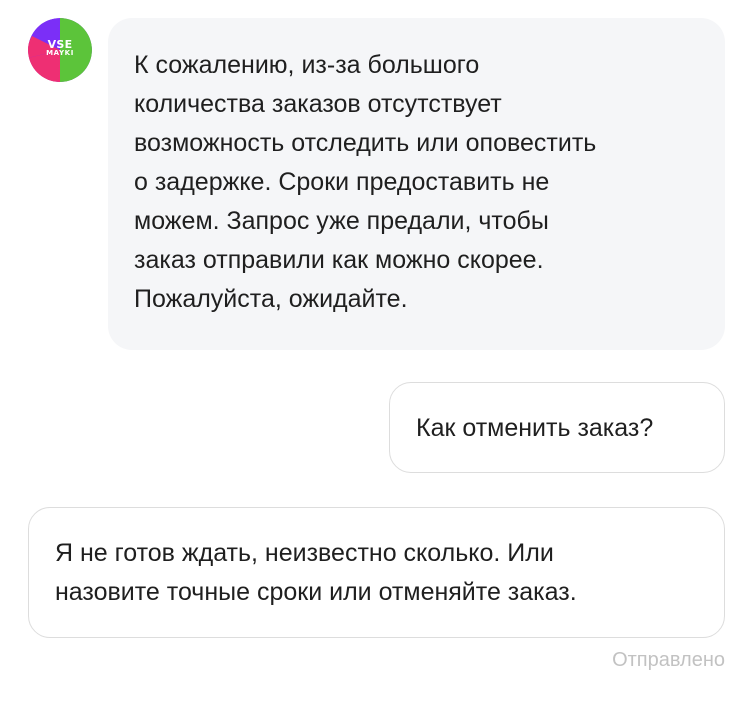  I want to click on logo-text-line2: MAYKI, so click(60, 53).